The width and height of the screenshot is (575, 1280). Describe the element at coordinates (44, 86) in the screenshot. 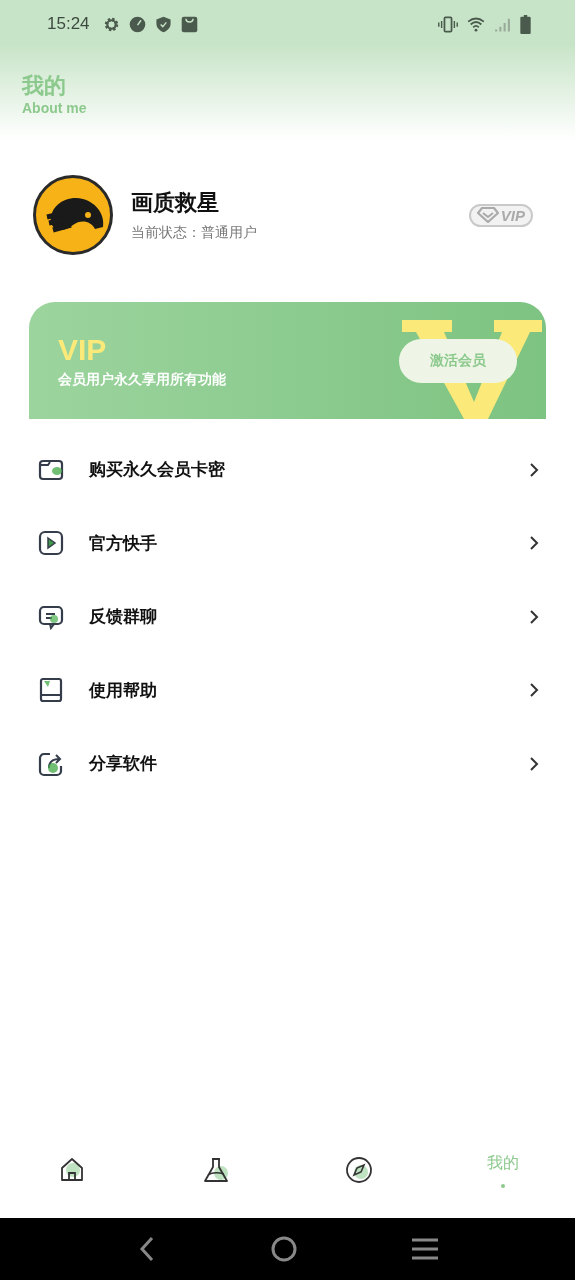

I see `page-title: 我的` at that location.